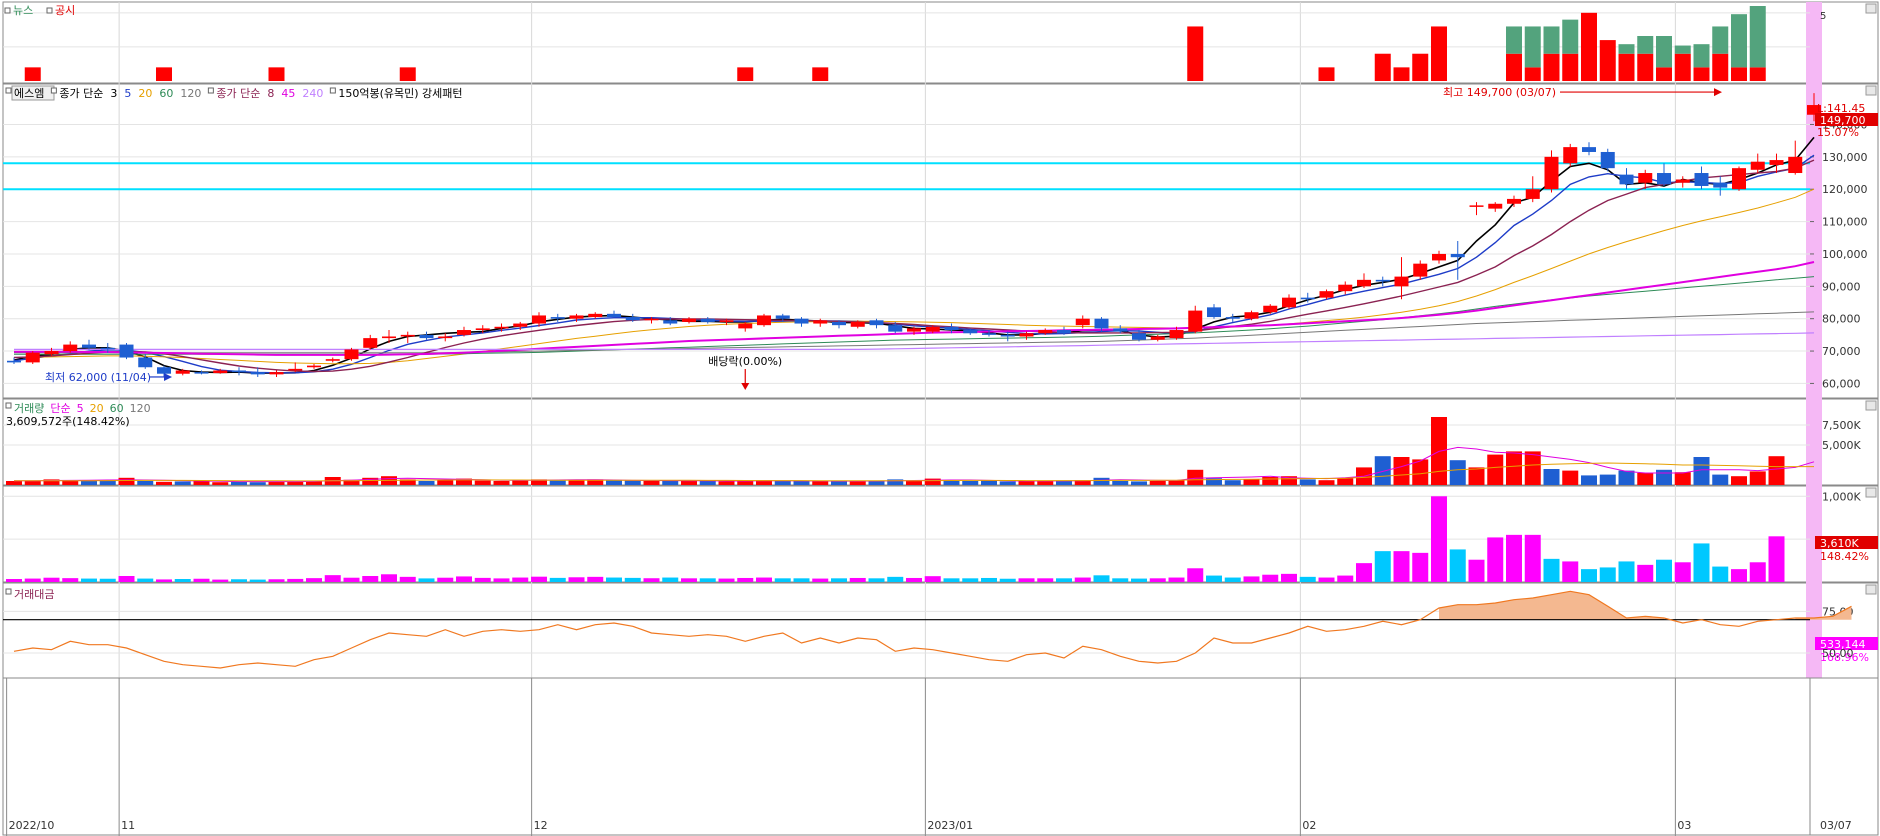 This screenshot has width=1880, height=836. I want to click on news-y-tick: 5, so click(1823, 16).